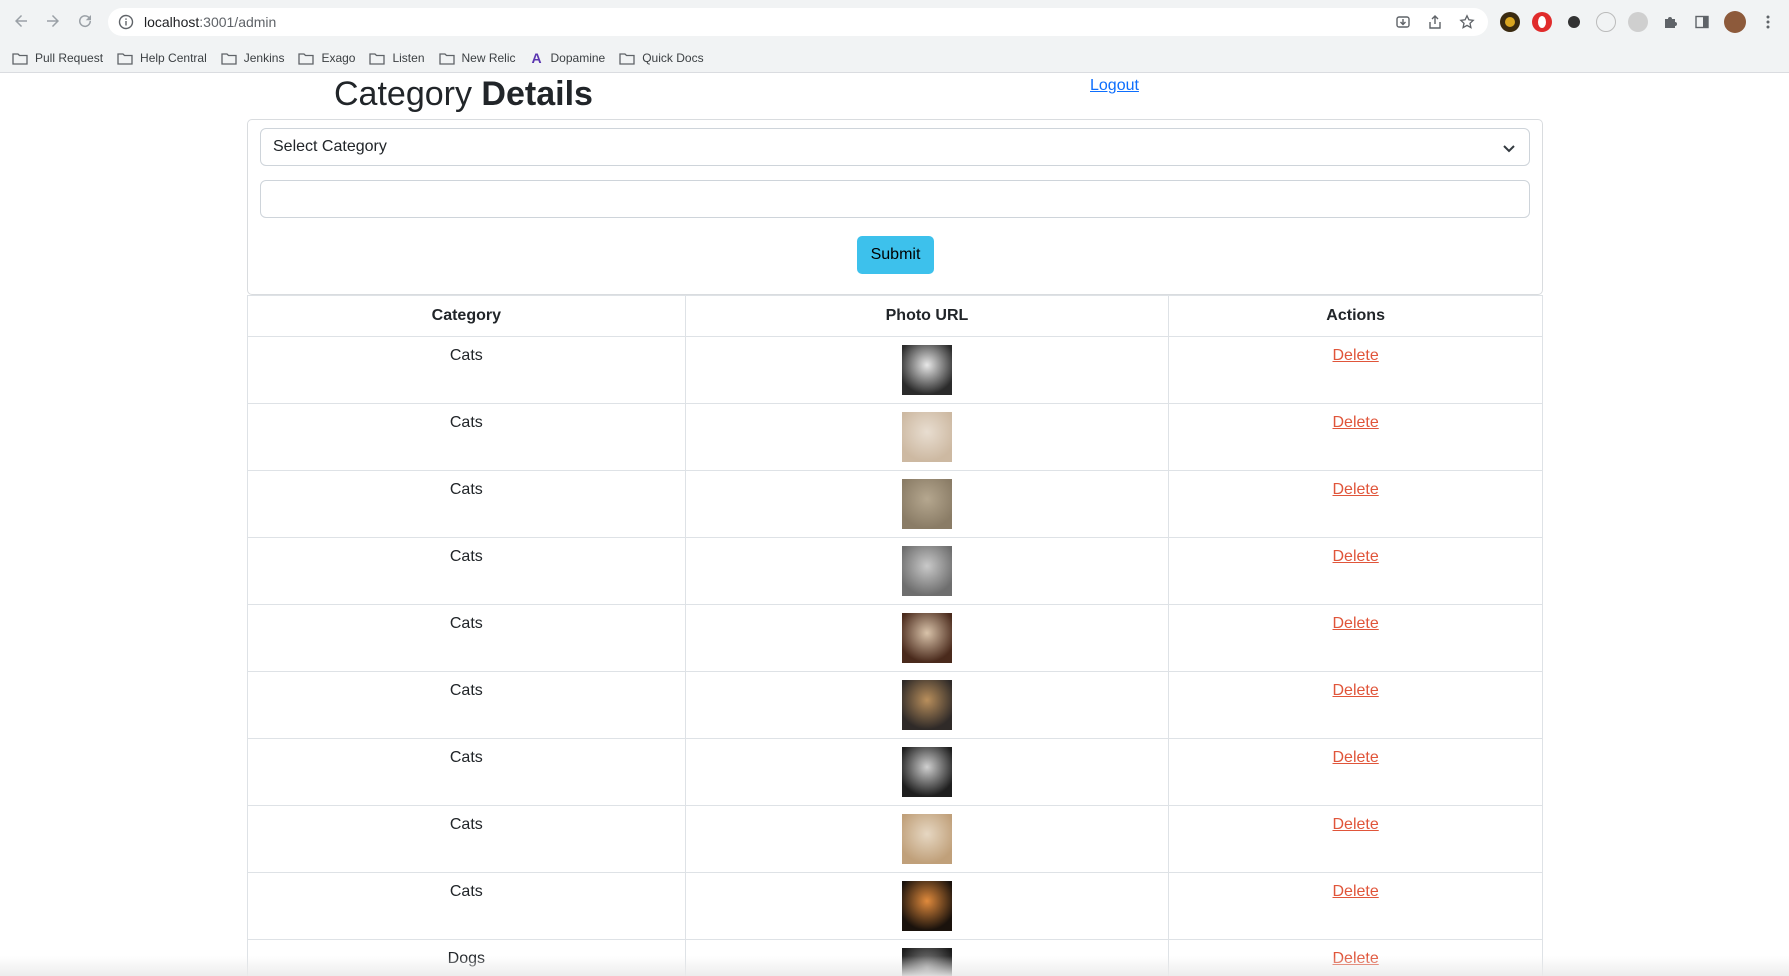  I want to click on header-actions: Actions, so click(1355, 316).